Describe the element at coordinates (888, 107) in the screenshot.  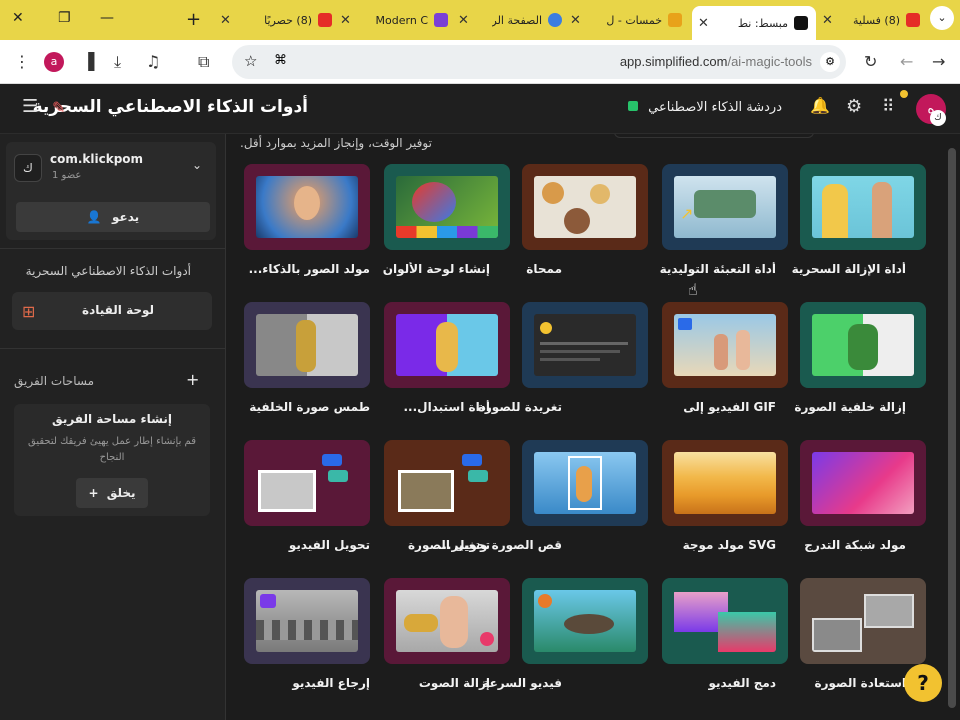
I see `apps-grid-icon: ⠿` at that location.